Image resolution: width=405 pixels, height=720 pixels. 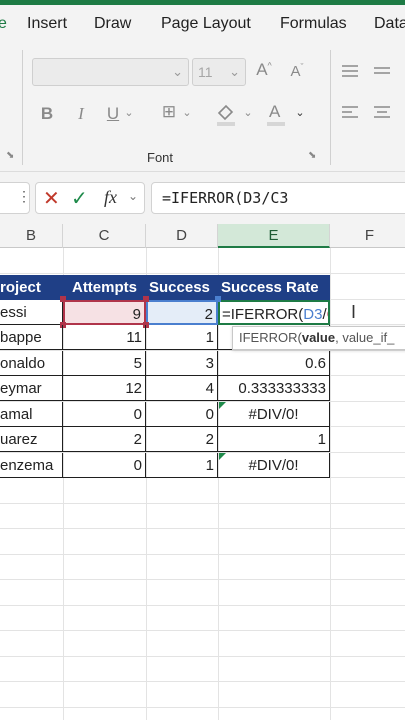 I want to click on table-cell-success: 3, so click(x=182, y=363).